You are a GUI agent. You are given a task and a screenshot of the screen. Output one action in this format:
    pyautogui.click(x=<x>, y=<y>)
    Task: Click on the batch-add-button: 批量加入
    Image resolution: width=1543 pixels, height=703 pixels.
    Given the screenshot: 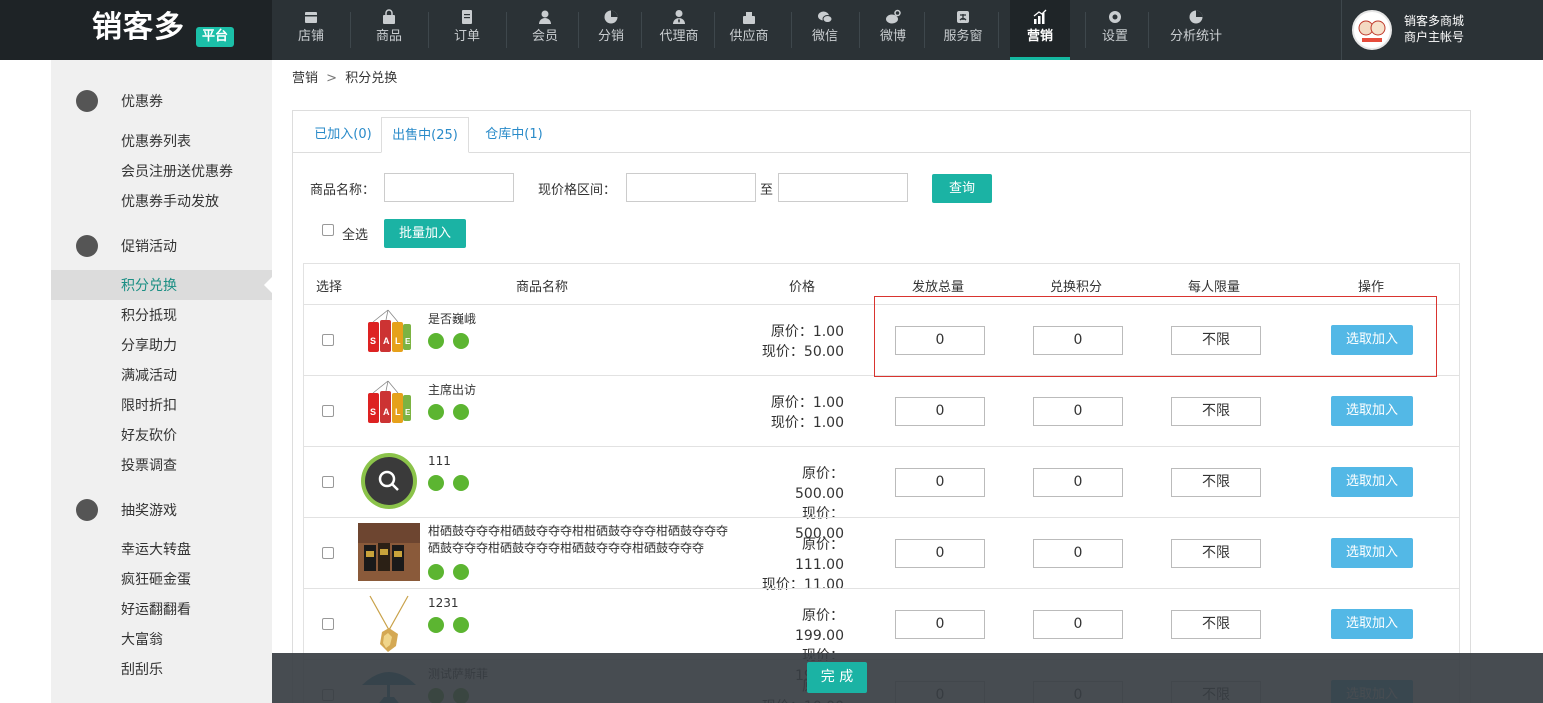 What is the action you would take?
    pyautogui.click(x=425, y=233)
    